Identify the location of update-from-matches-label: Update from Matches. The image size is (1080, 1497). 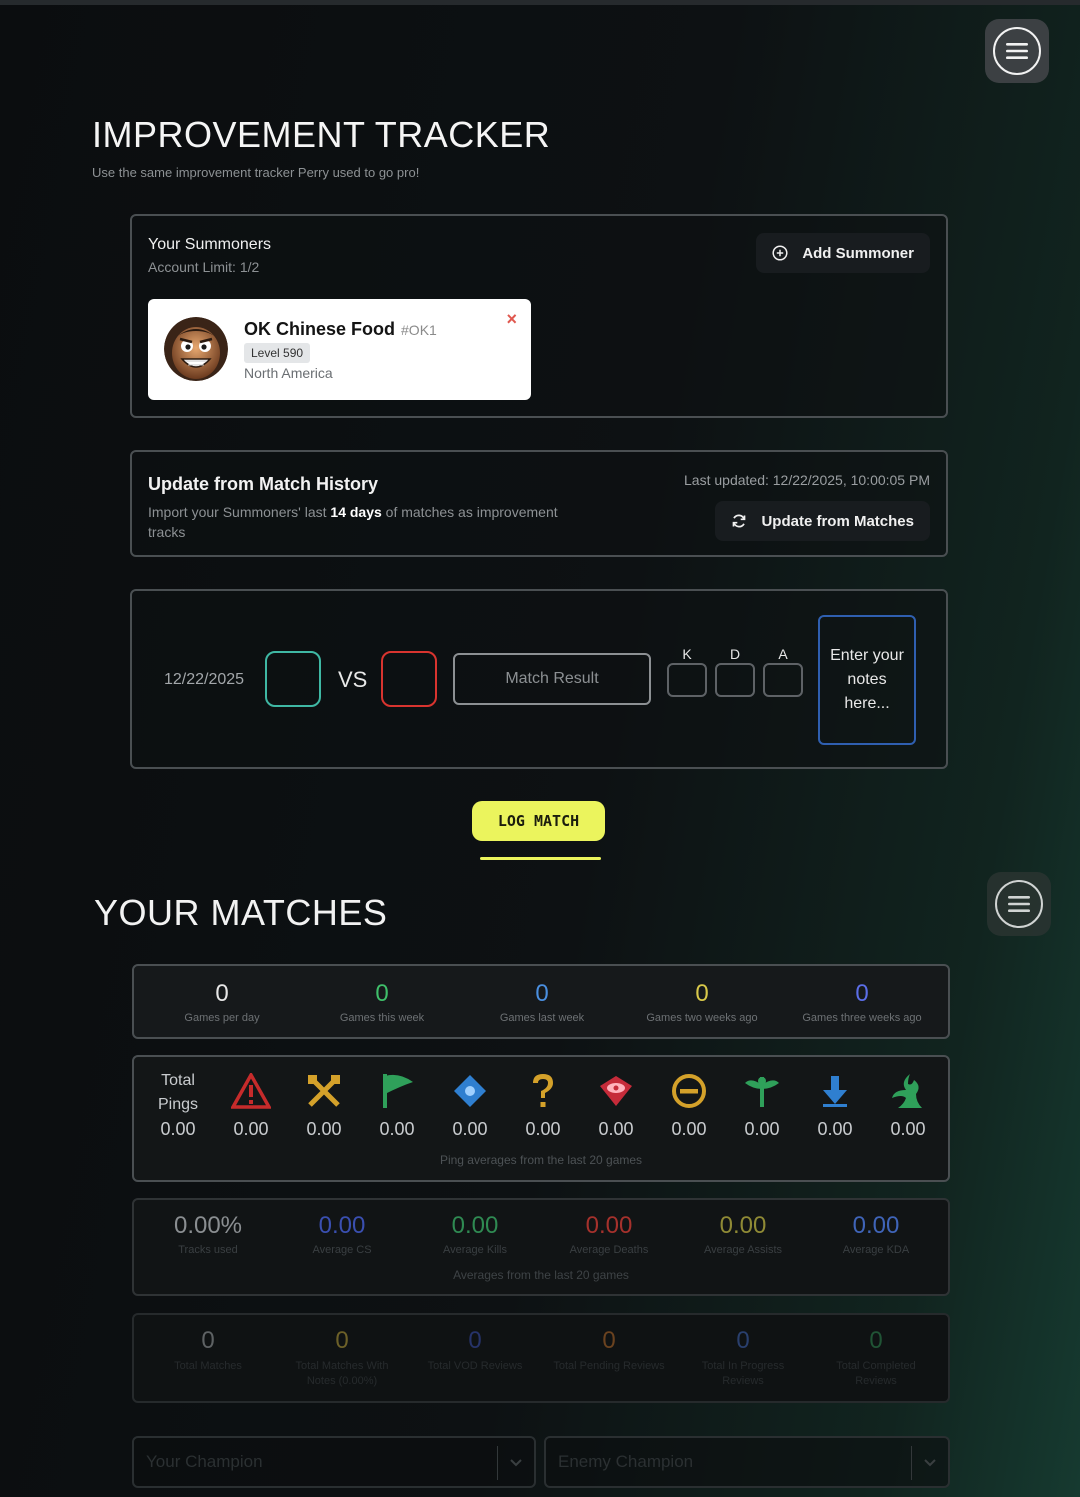
(837, 521).